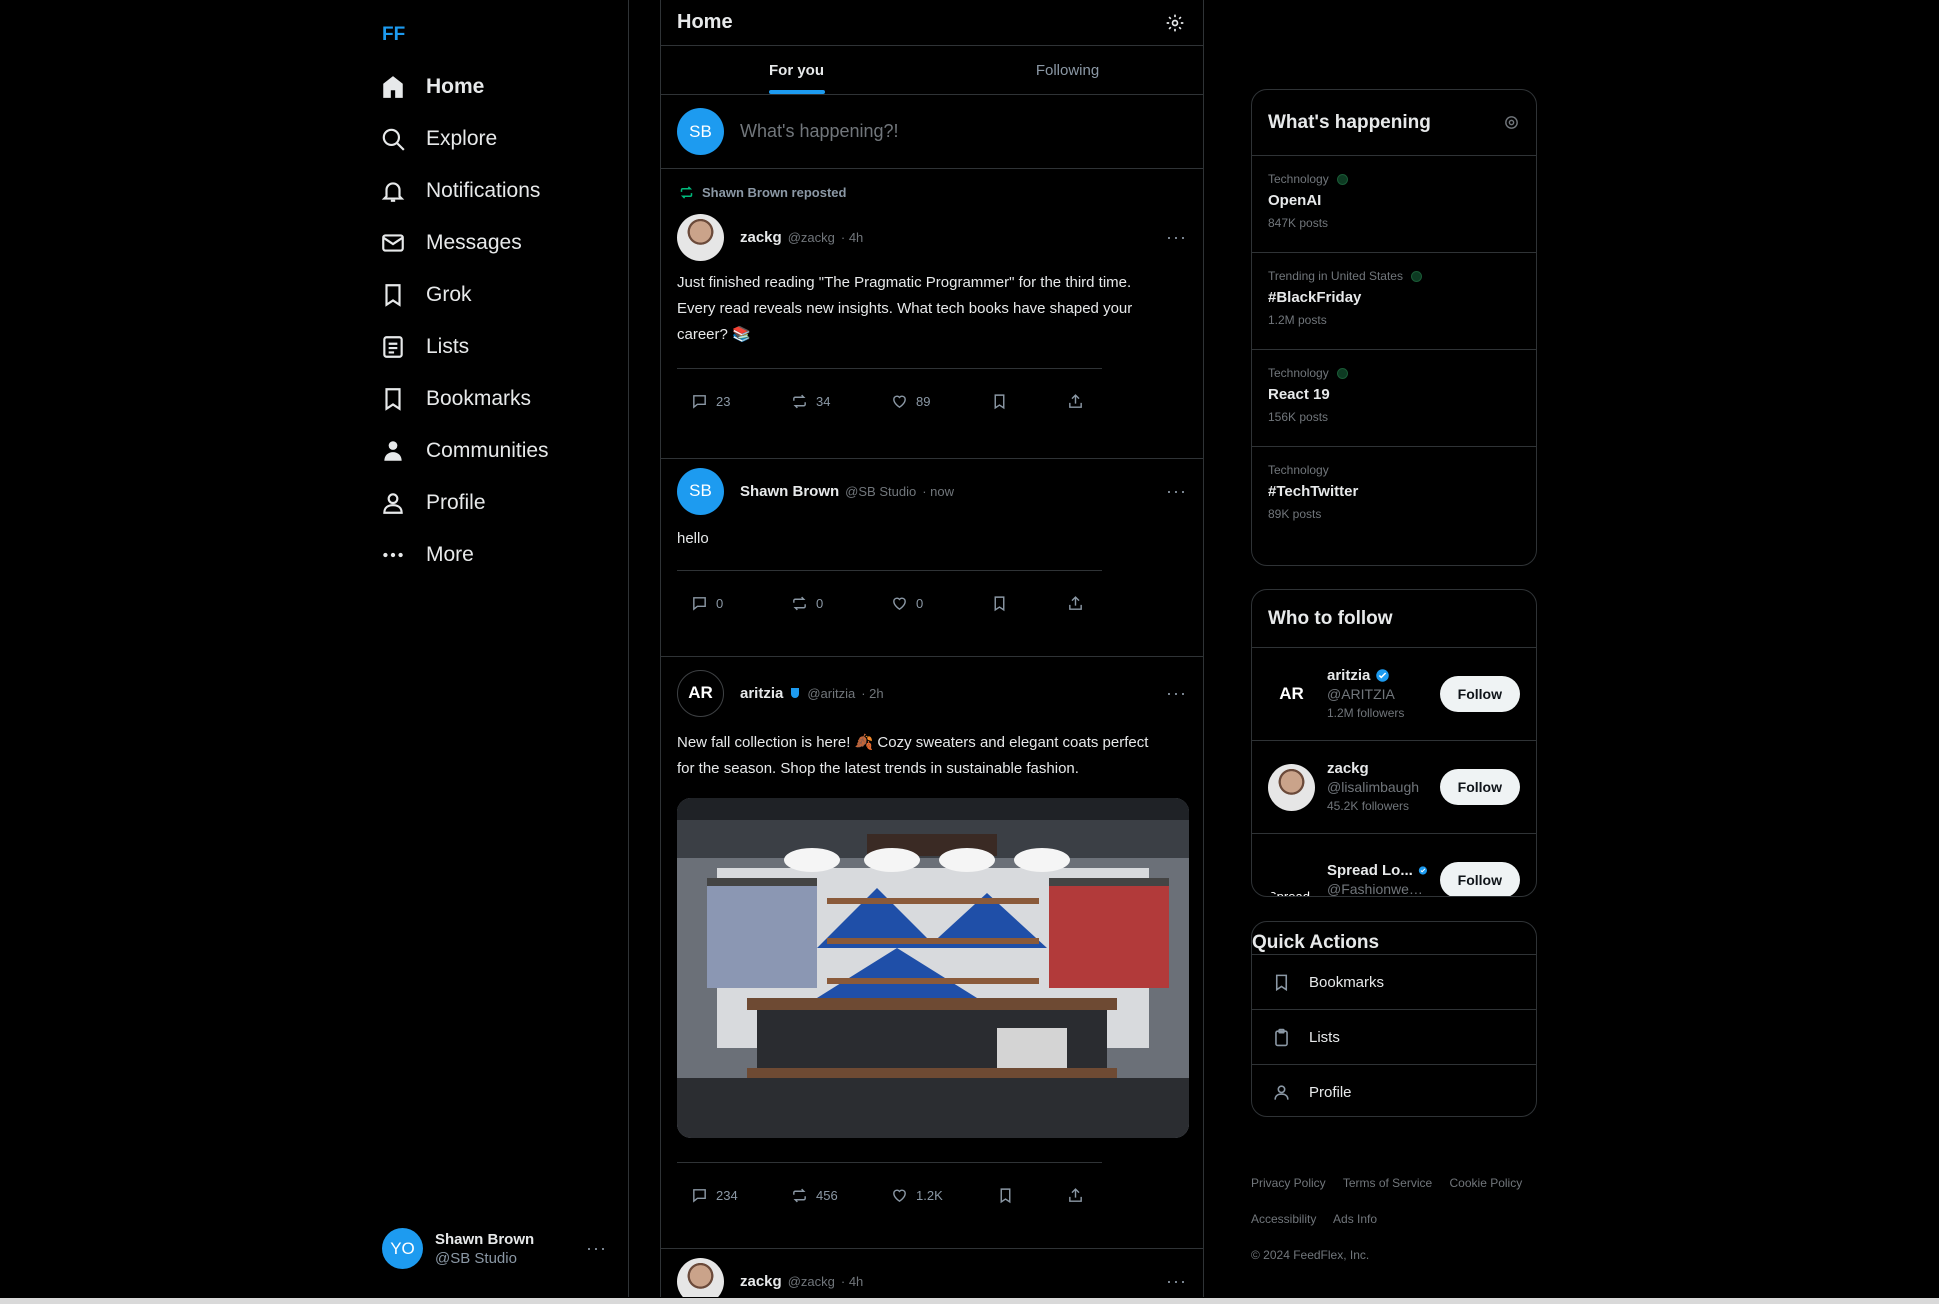  What do you see at coordinates (426, 295) in the screenshot?
I see `nav-item-grok: Grok` at bounding box center [426, 295].